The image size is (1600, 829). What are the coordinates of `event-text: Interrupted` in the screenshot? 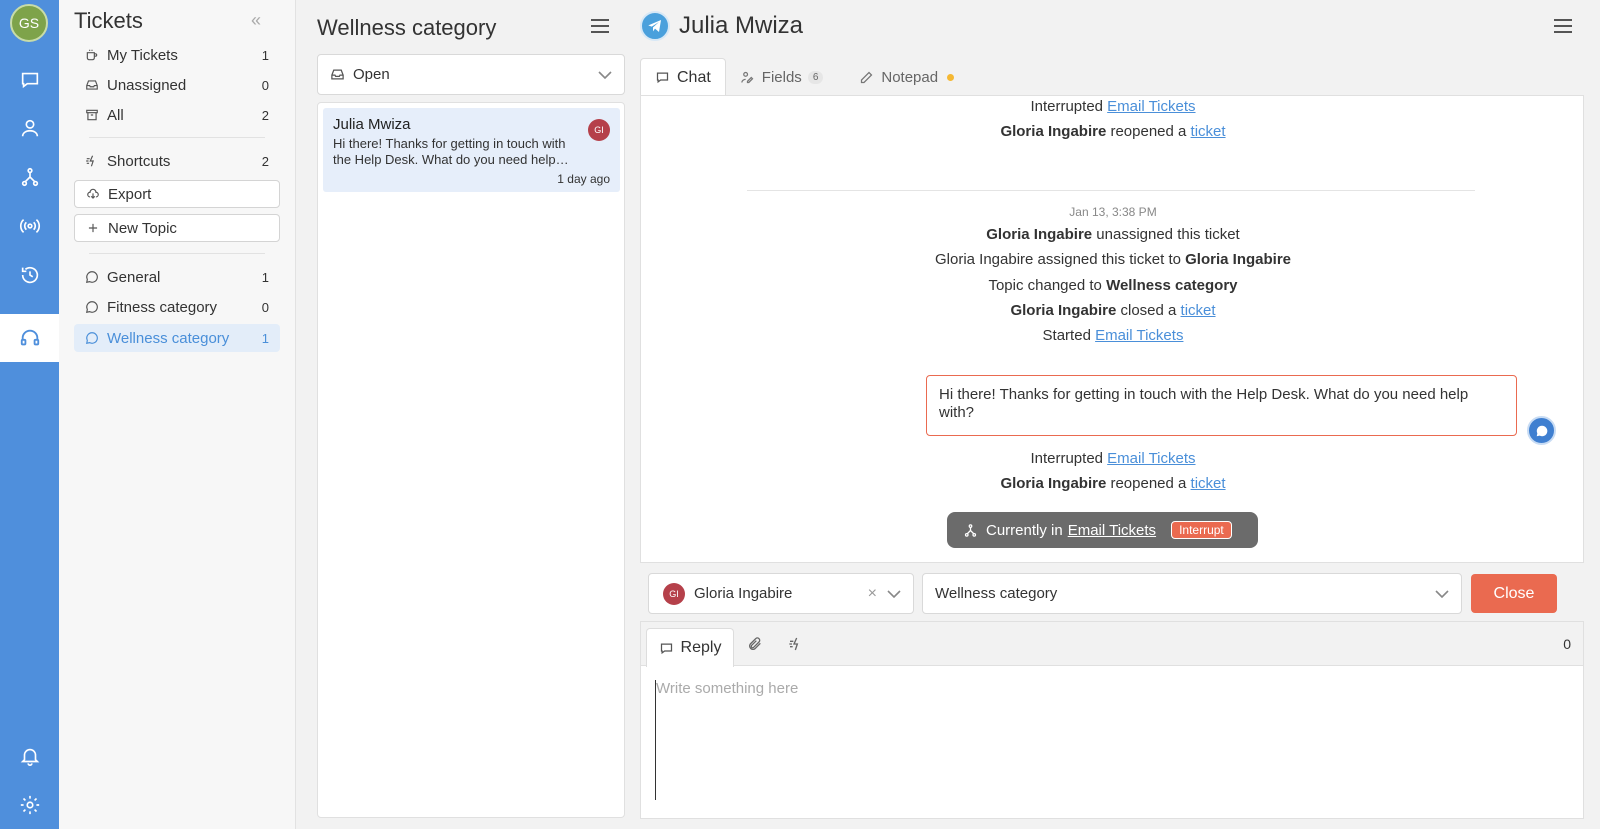 It's located at (1066, 458).